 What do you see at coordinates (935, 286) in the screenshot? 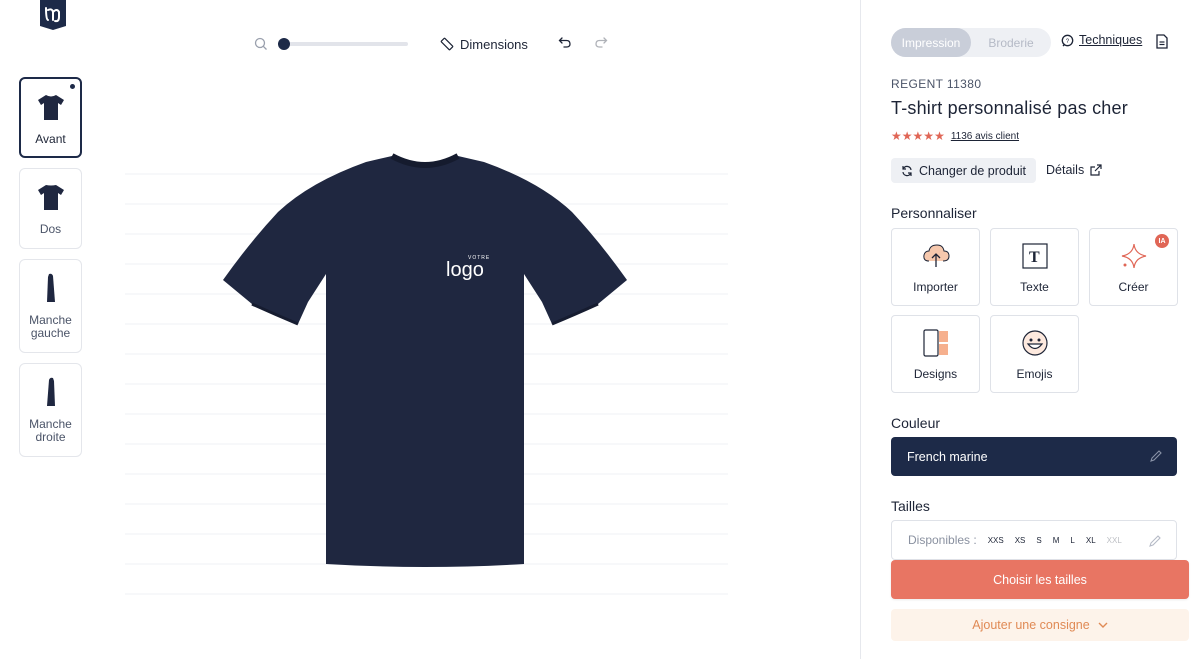
I see `tool-label: Importer` at bounding box center [935, 286].